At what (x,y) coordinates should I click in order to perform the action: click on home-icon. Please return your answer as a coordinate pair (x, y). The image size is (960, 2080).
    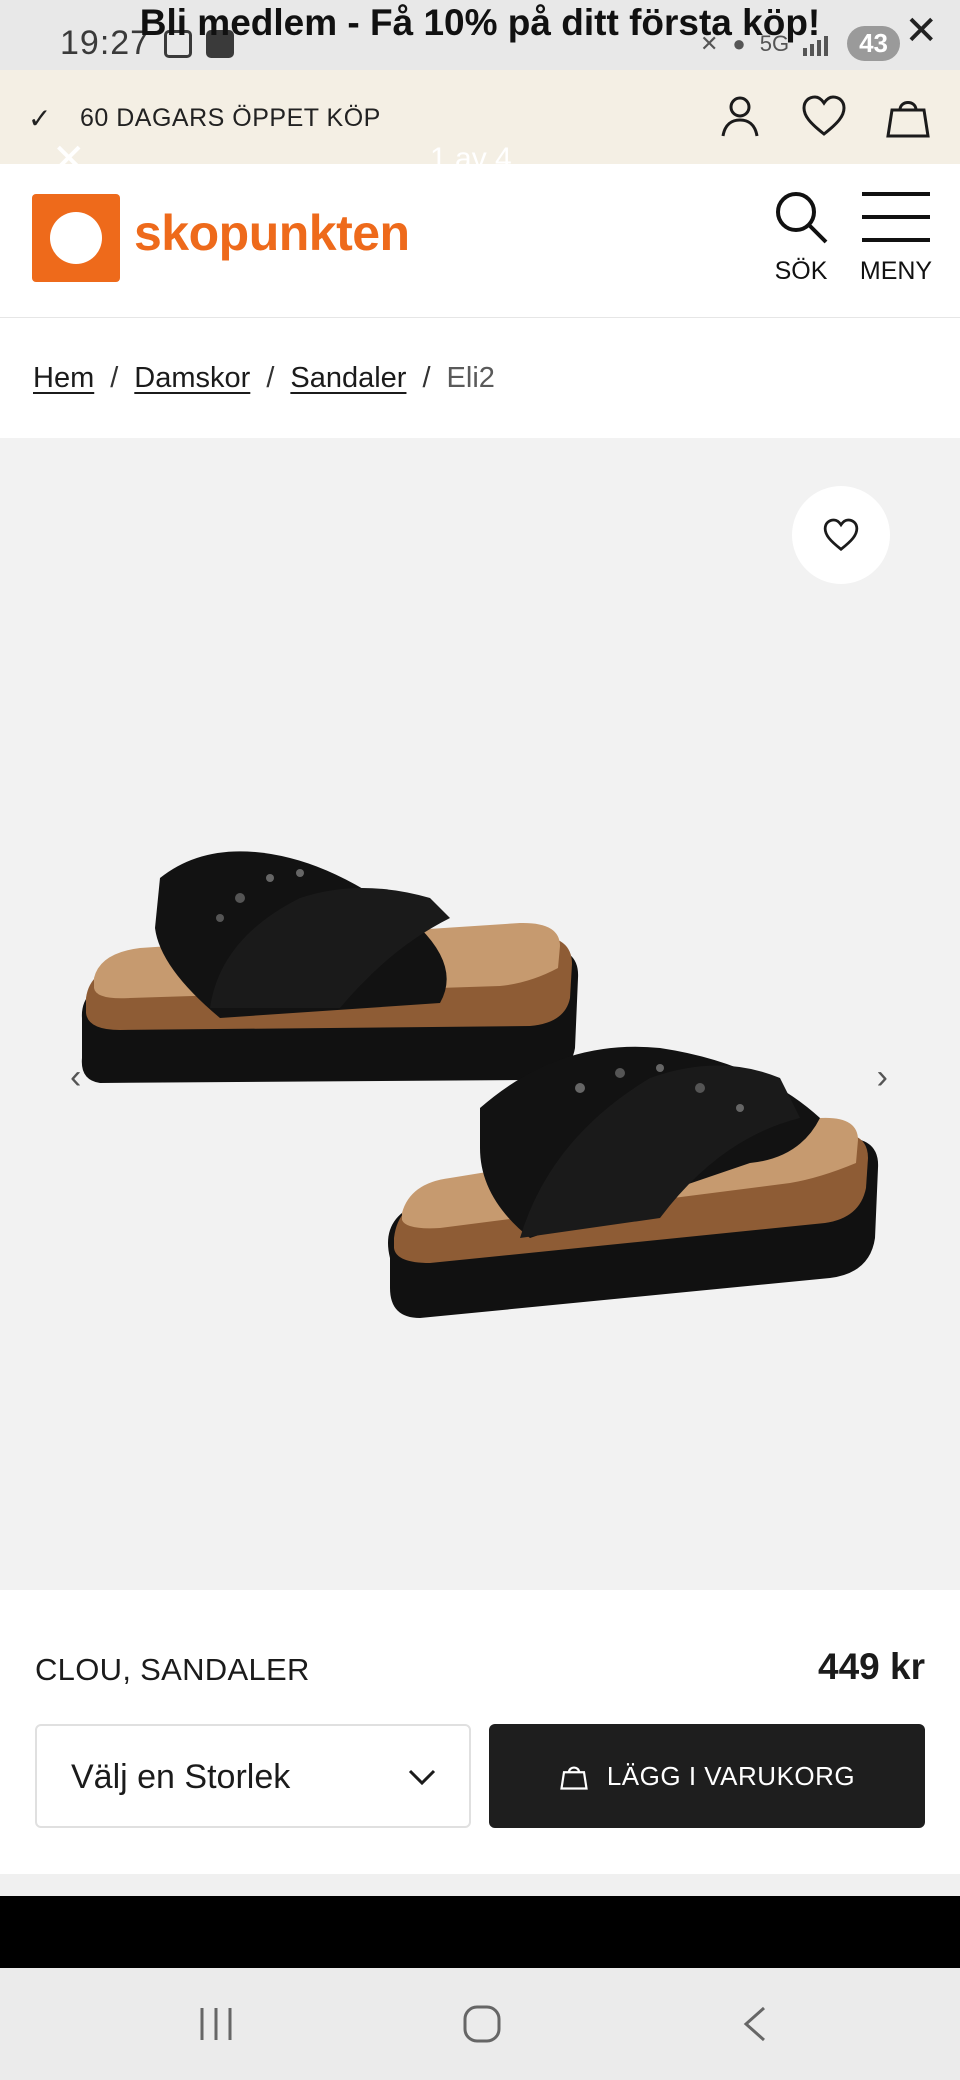
    Looking at the image, I should click on (482, 2024).